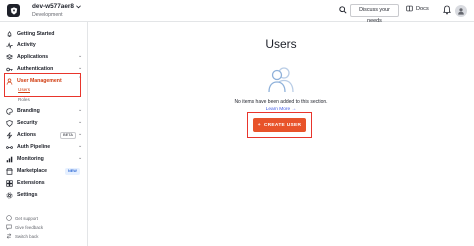 The image size is (474, 246). Describe the element at coordinates (9, 171) in the screenshot. I see `store-icon` at that location.